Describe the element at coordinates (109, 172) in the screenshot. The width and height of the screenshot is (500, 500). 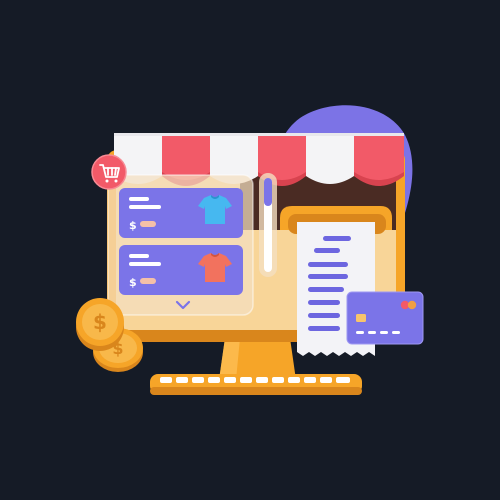
I see `cart-badge` at that location.